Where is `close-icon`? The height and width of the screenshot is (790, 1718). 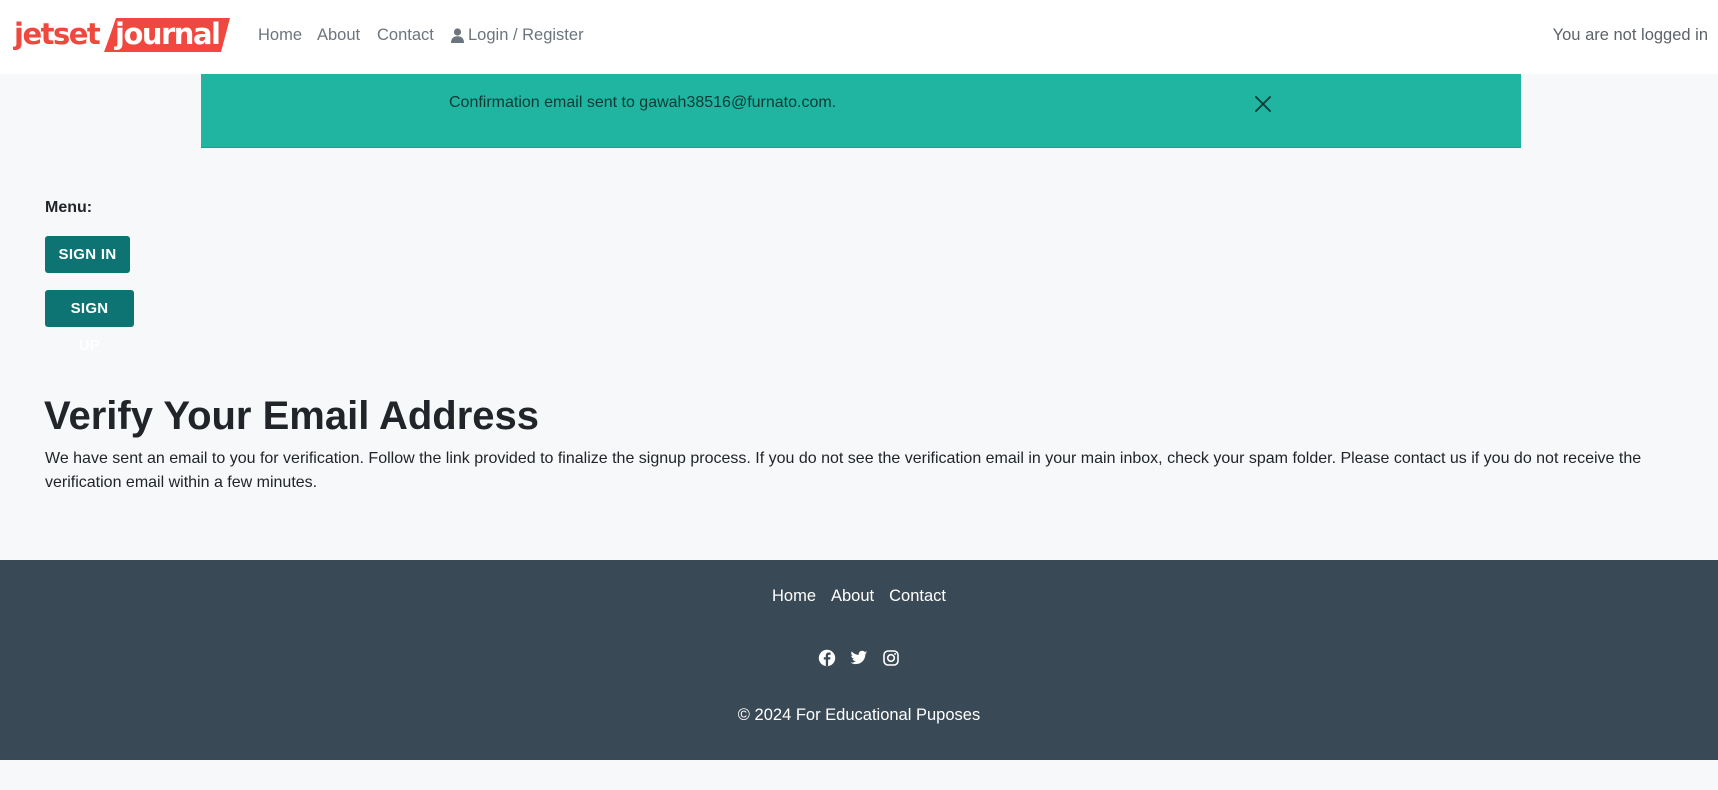
close-icon is located at coordinates (1263, 104).